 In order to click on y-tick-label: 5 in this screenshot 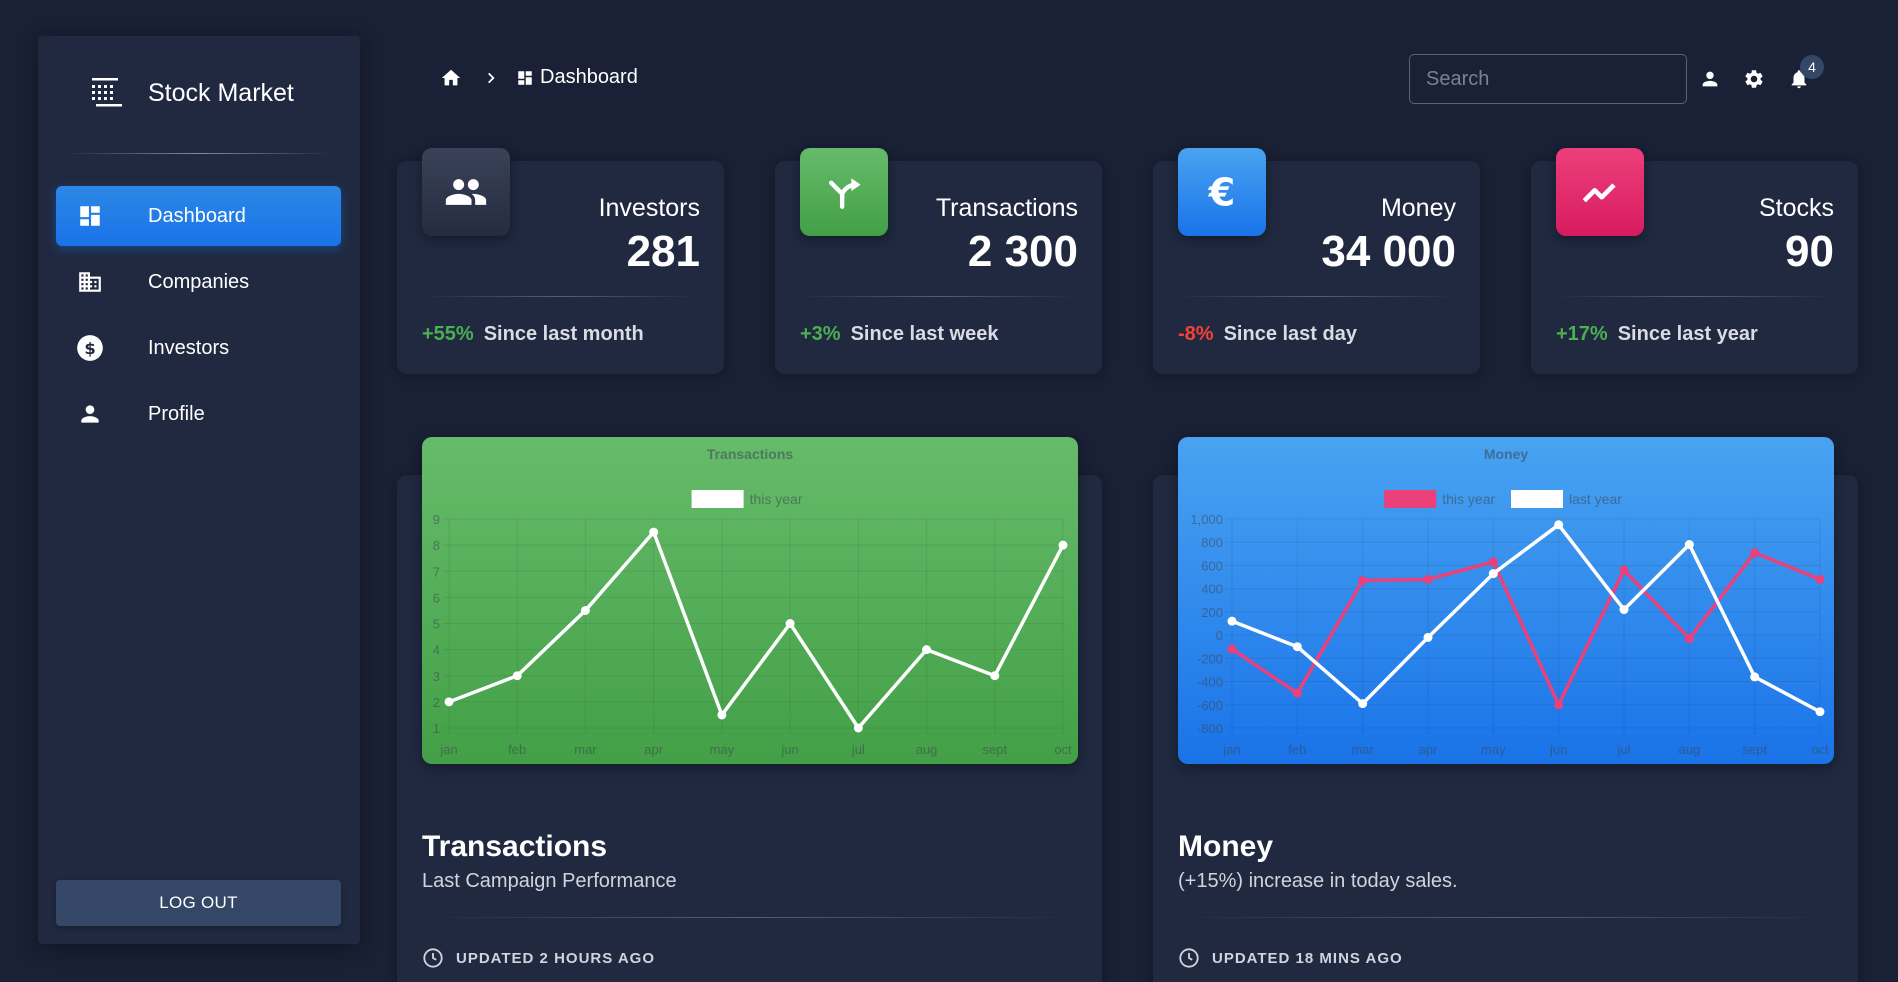, I will do `click(436, 624)`.